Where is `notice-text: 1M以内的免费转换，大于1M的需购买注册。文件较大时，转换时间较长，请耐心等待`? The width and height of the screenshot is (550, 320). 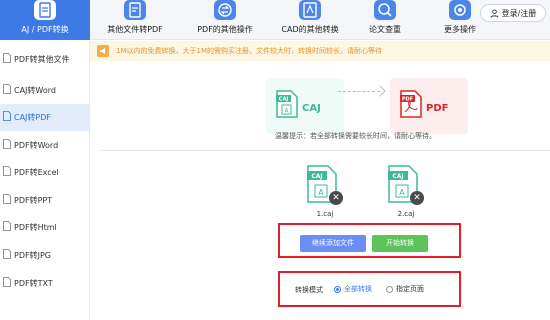 notice-text: 1M以内的免费转换，大于1M的需购买注册。文件较大时，转换时间较长，请耐心等待 is located at coordinates (249, 51).